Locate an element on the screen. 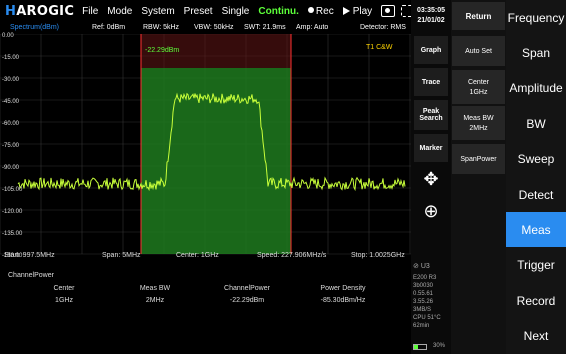 This screenshot has width=566, height=354. detector-value: Detector: RMS is located at coordinates (383, 27).